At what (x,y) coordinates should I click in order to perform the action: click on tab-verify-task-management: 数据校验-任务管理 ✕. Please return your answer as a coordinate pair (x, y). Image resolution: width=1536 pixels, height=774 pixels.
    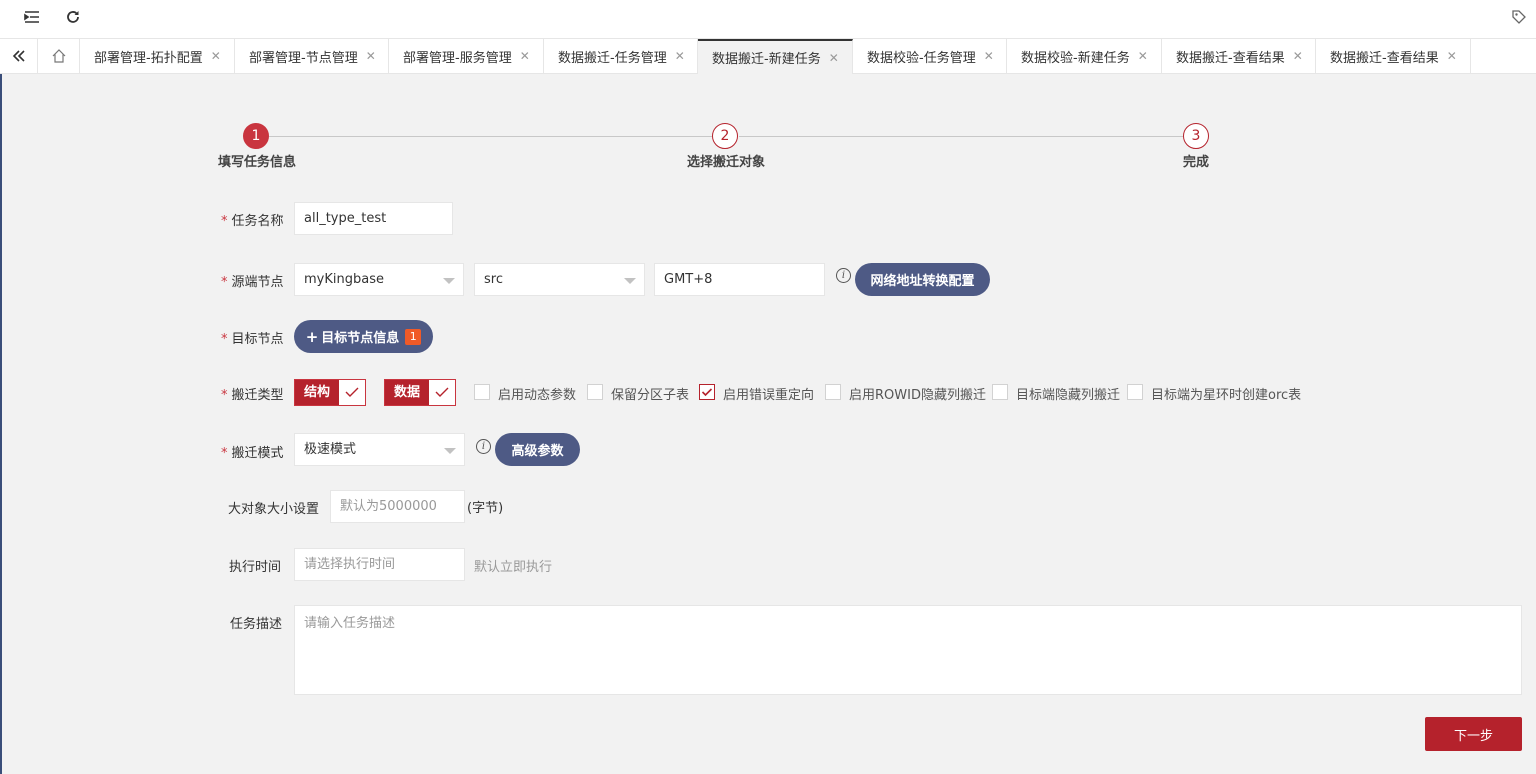
    Looking at the image, I should click on (930, 56).